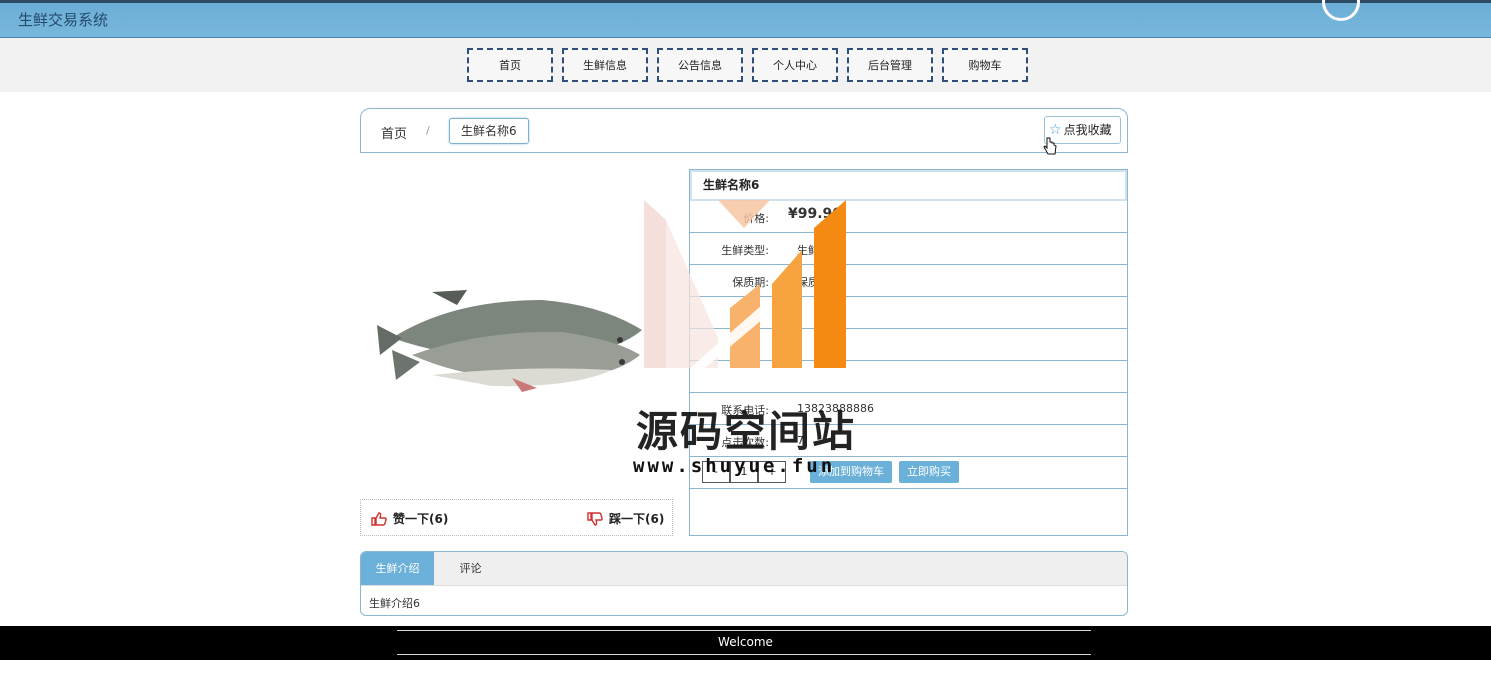 The width and height of the screenshot is (1491, 681). I want to click on main-nav: 首页 生鲜信息 公告信息 个人中心 后台管理 购物车, so click(747, 65).